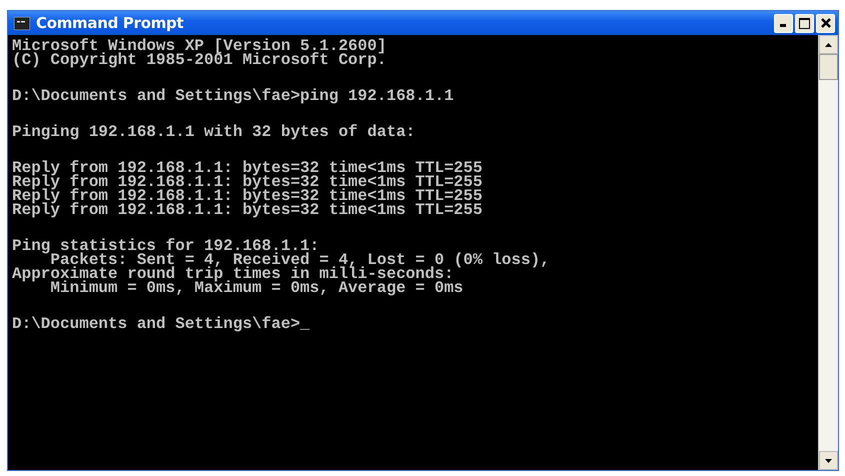  What do you see at coordinates (828, 67) in the screenshot?
I see `scroll-thumb` at bounding box center [828, 67].